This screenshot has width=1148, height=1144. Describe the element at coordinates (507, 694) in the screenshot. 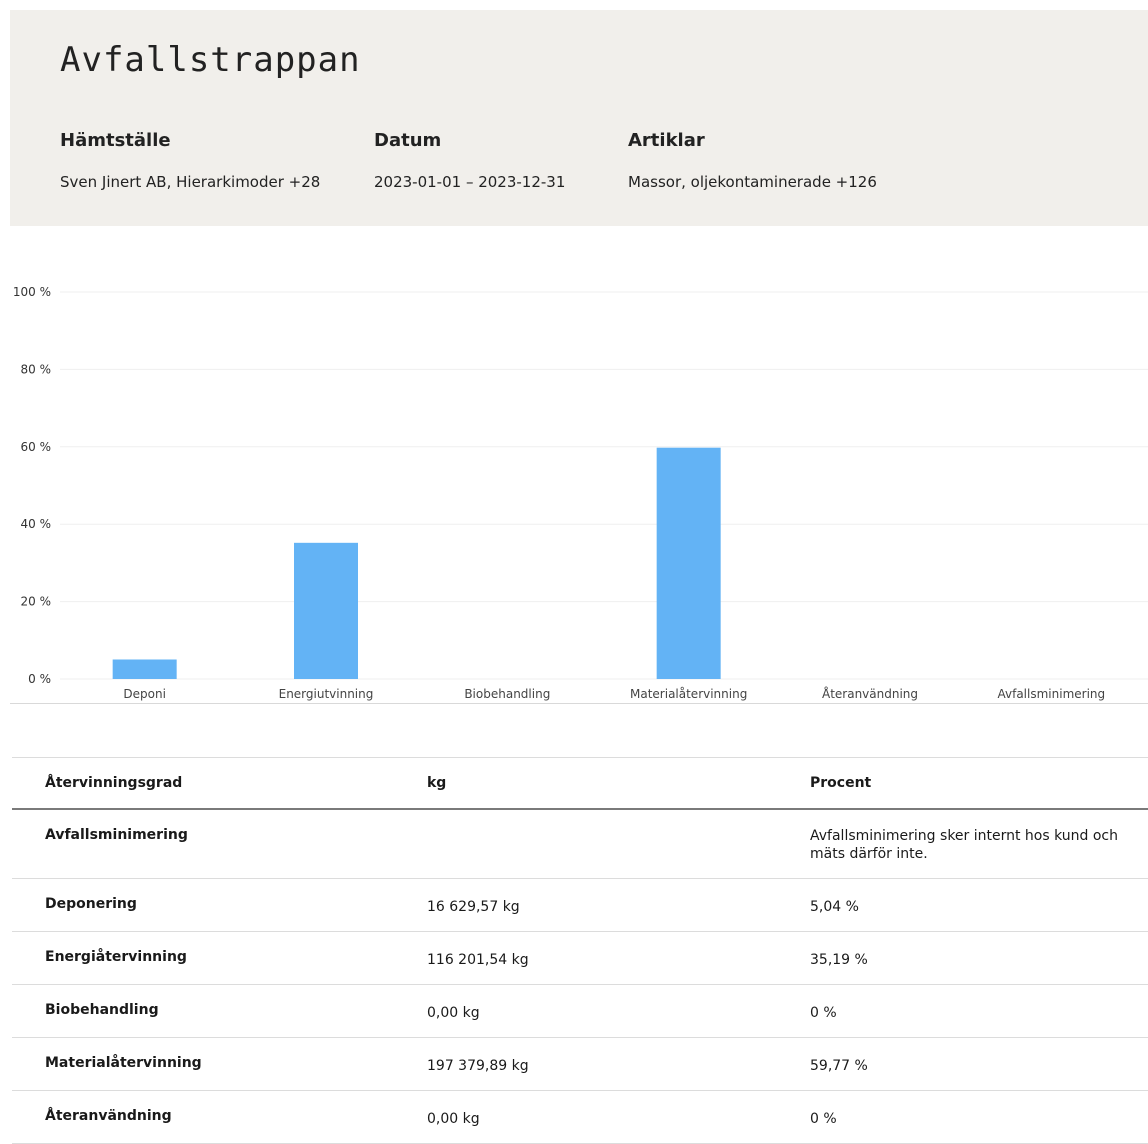

I see `x-tick-label: Biobehandling` at that location.